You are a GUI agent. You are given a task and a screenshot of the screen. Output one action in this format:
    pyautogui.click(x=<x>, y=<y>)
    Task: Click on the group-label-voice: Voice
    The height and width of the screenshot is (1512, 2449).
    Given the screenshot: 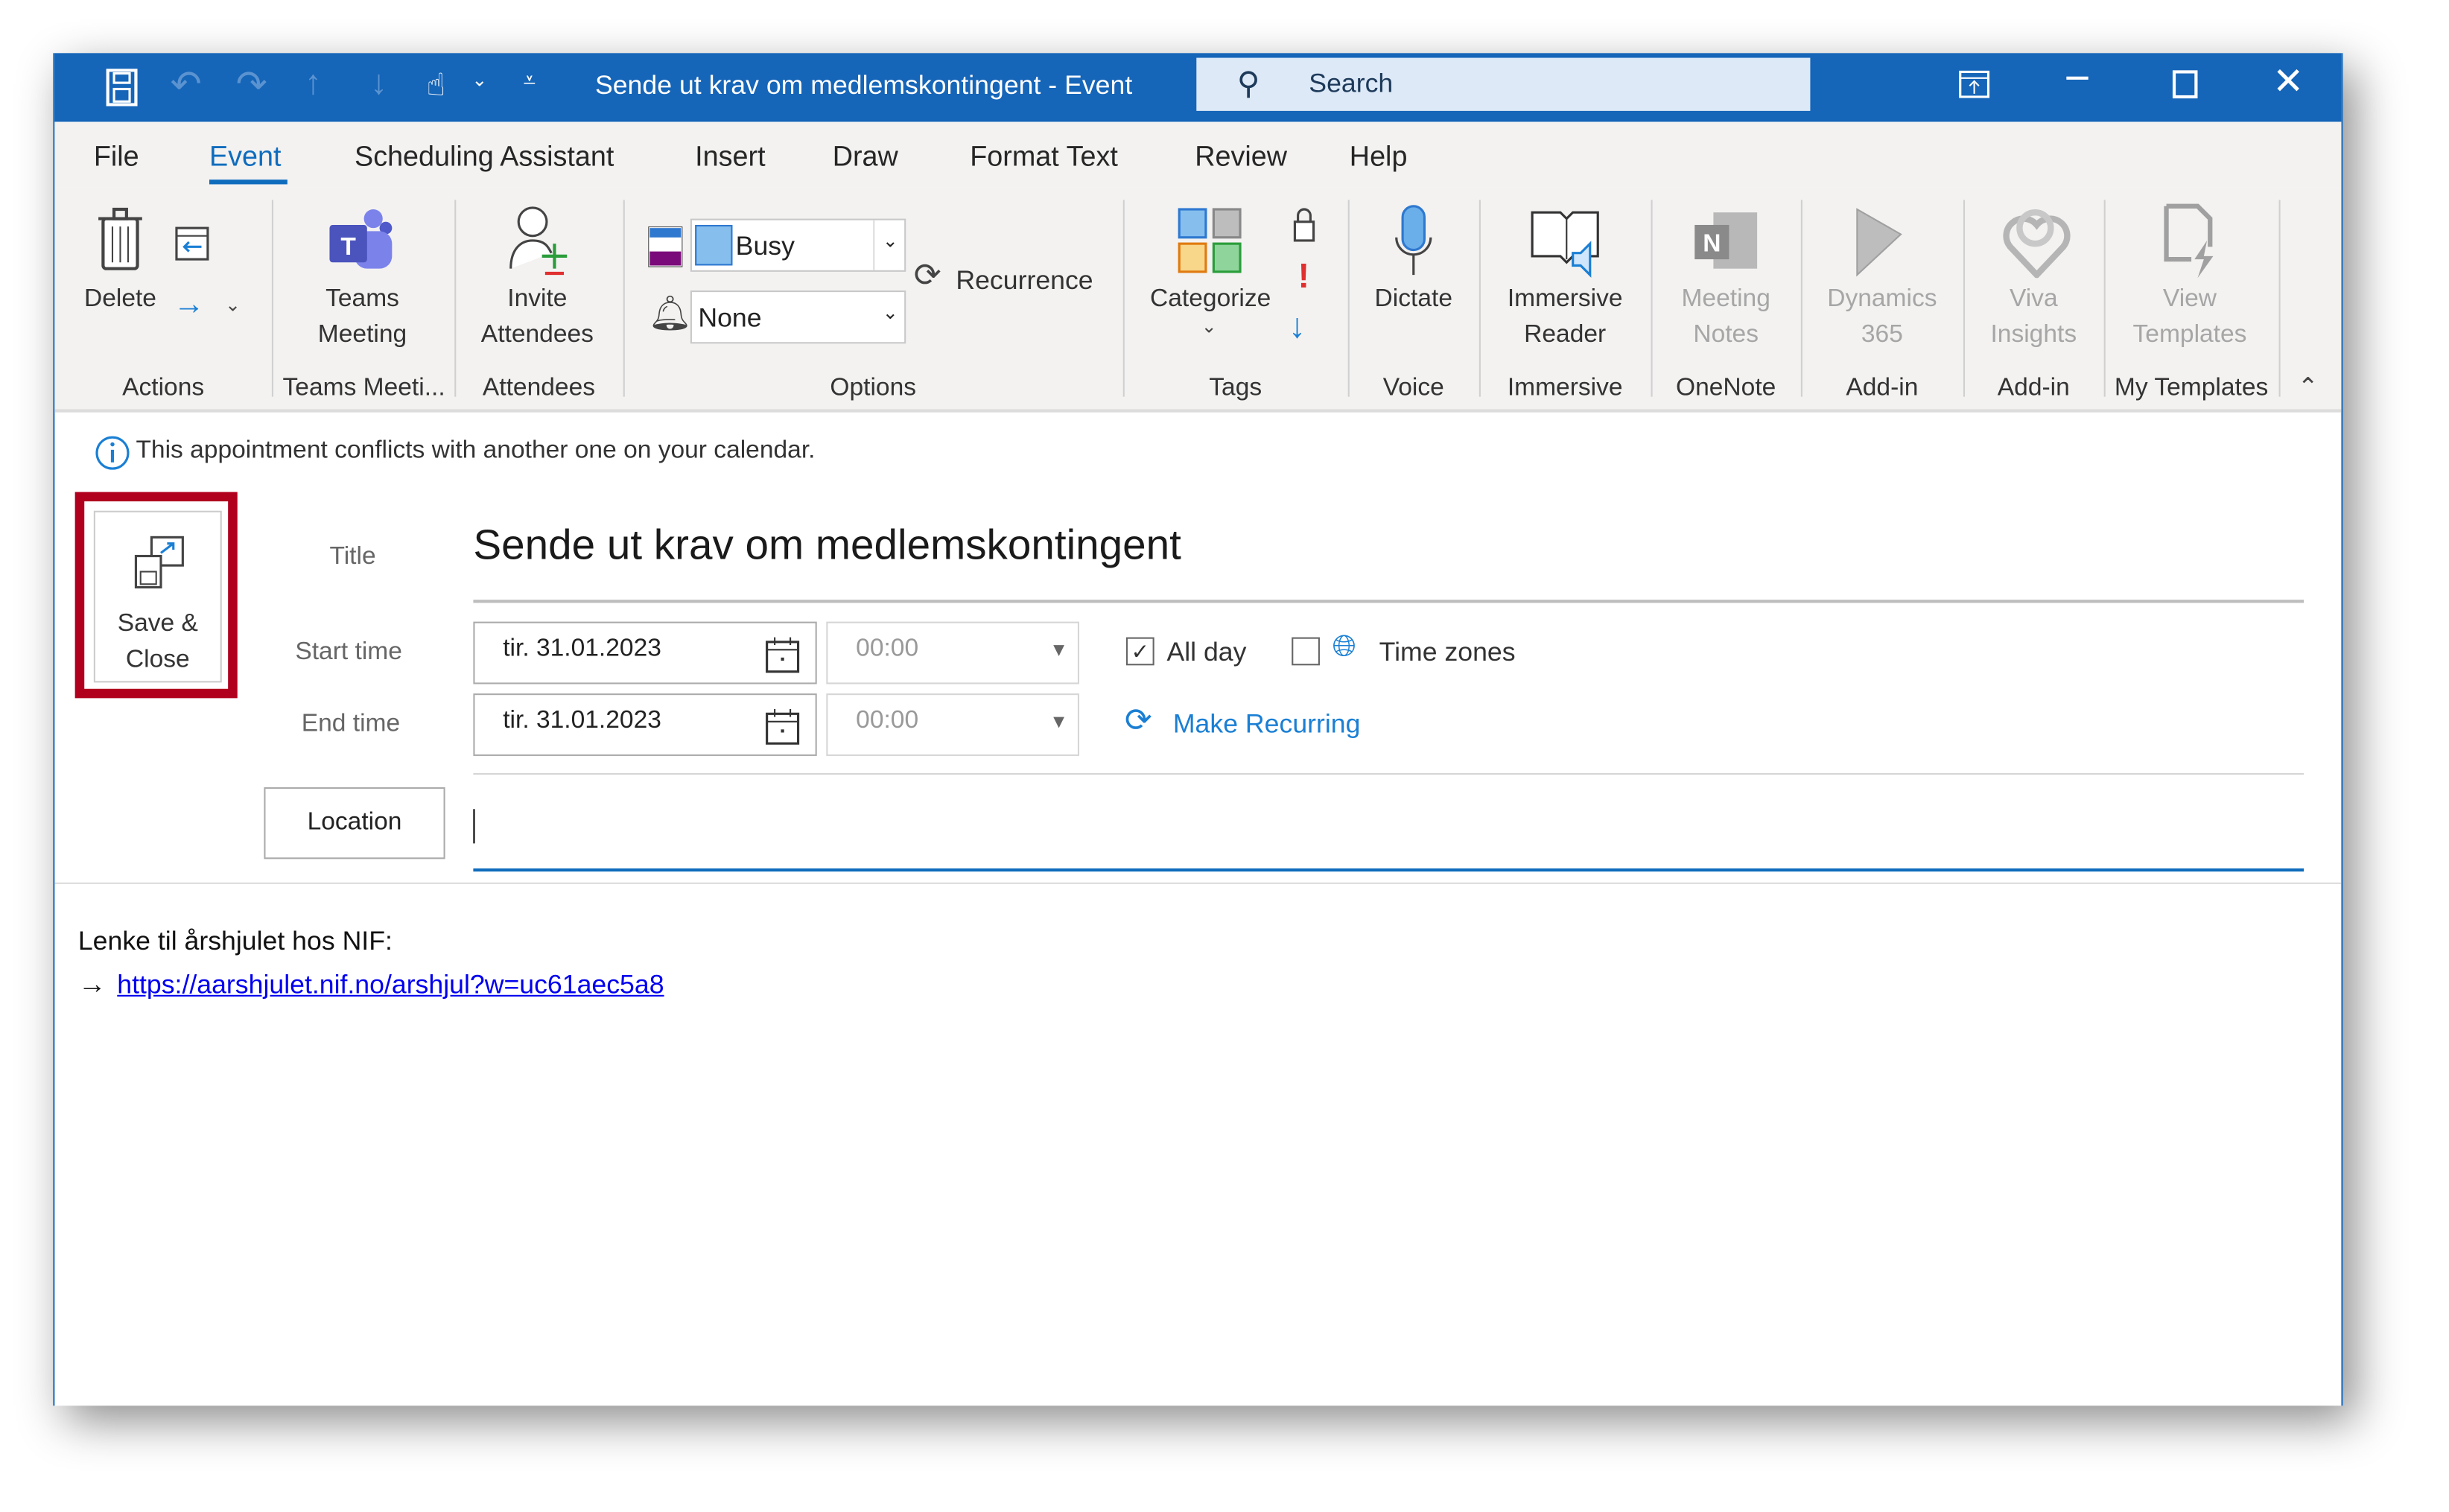 What is the action you would take?
    pyautogui.click(x=1413, y=388)
    